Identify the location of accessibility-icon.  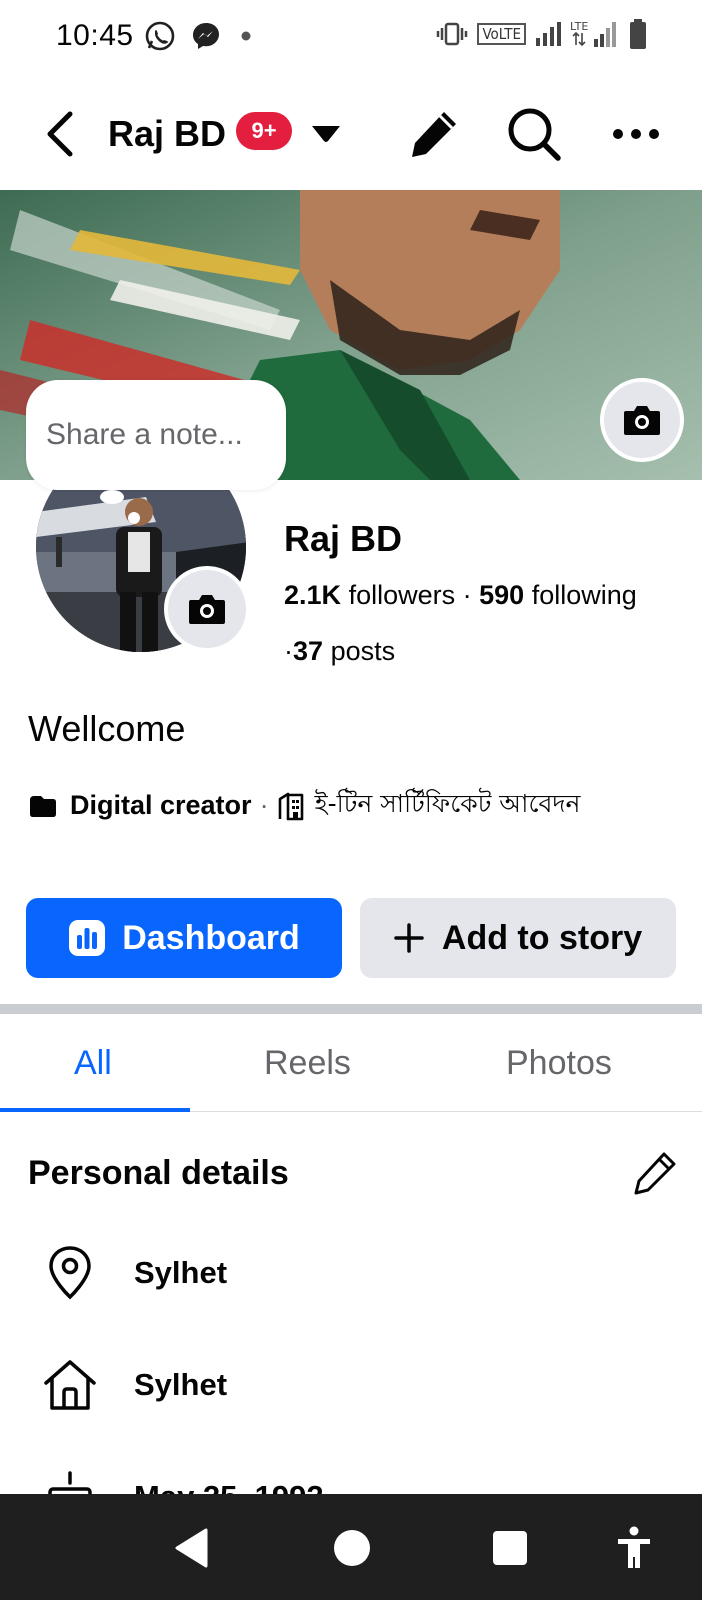
(634, 1547).